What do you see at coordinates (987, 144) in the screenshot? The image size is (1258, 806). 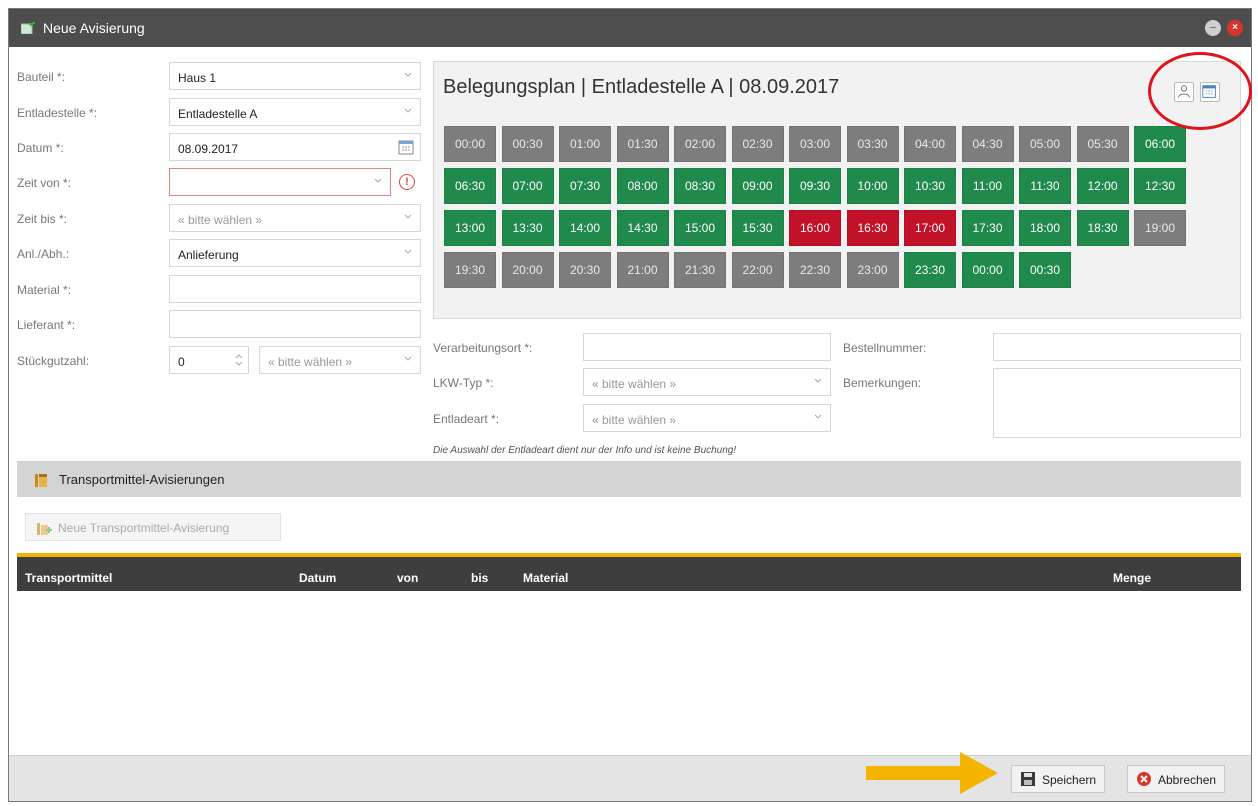 I see `time-slot-closed: 04:30` at bounding box center [987, 144].